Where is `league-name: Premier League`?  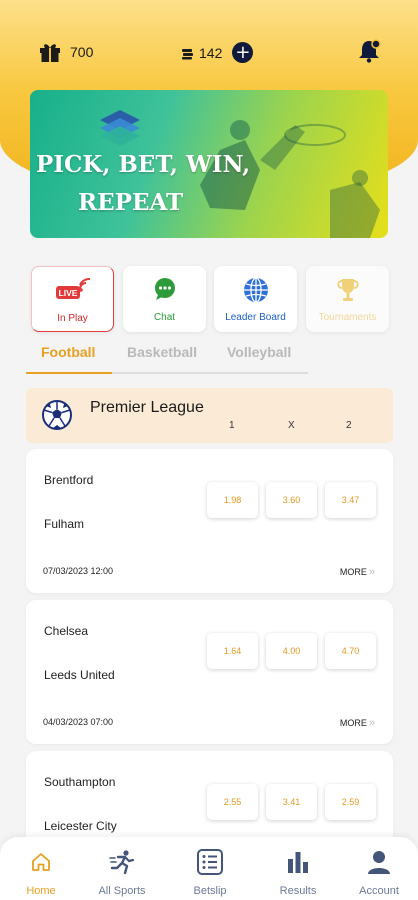 league-name: Premier League is located at coordinates (147, 407).